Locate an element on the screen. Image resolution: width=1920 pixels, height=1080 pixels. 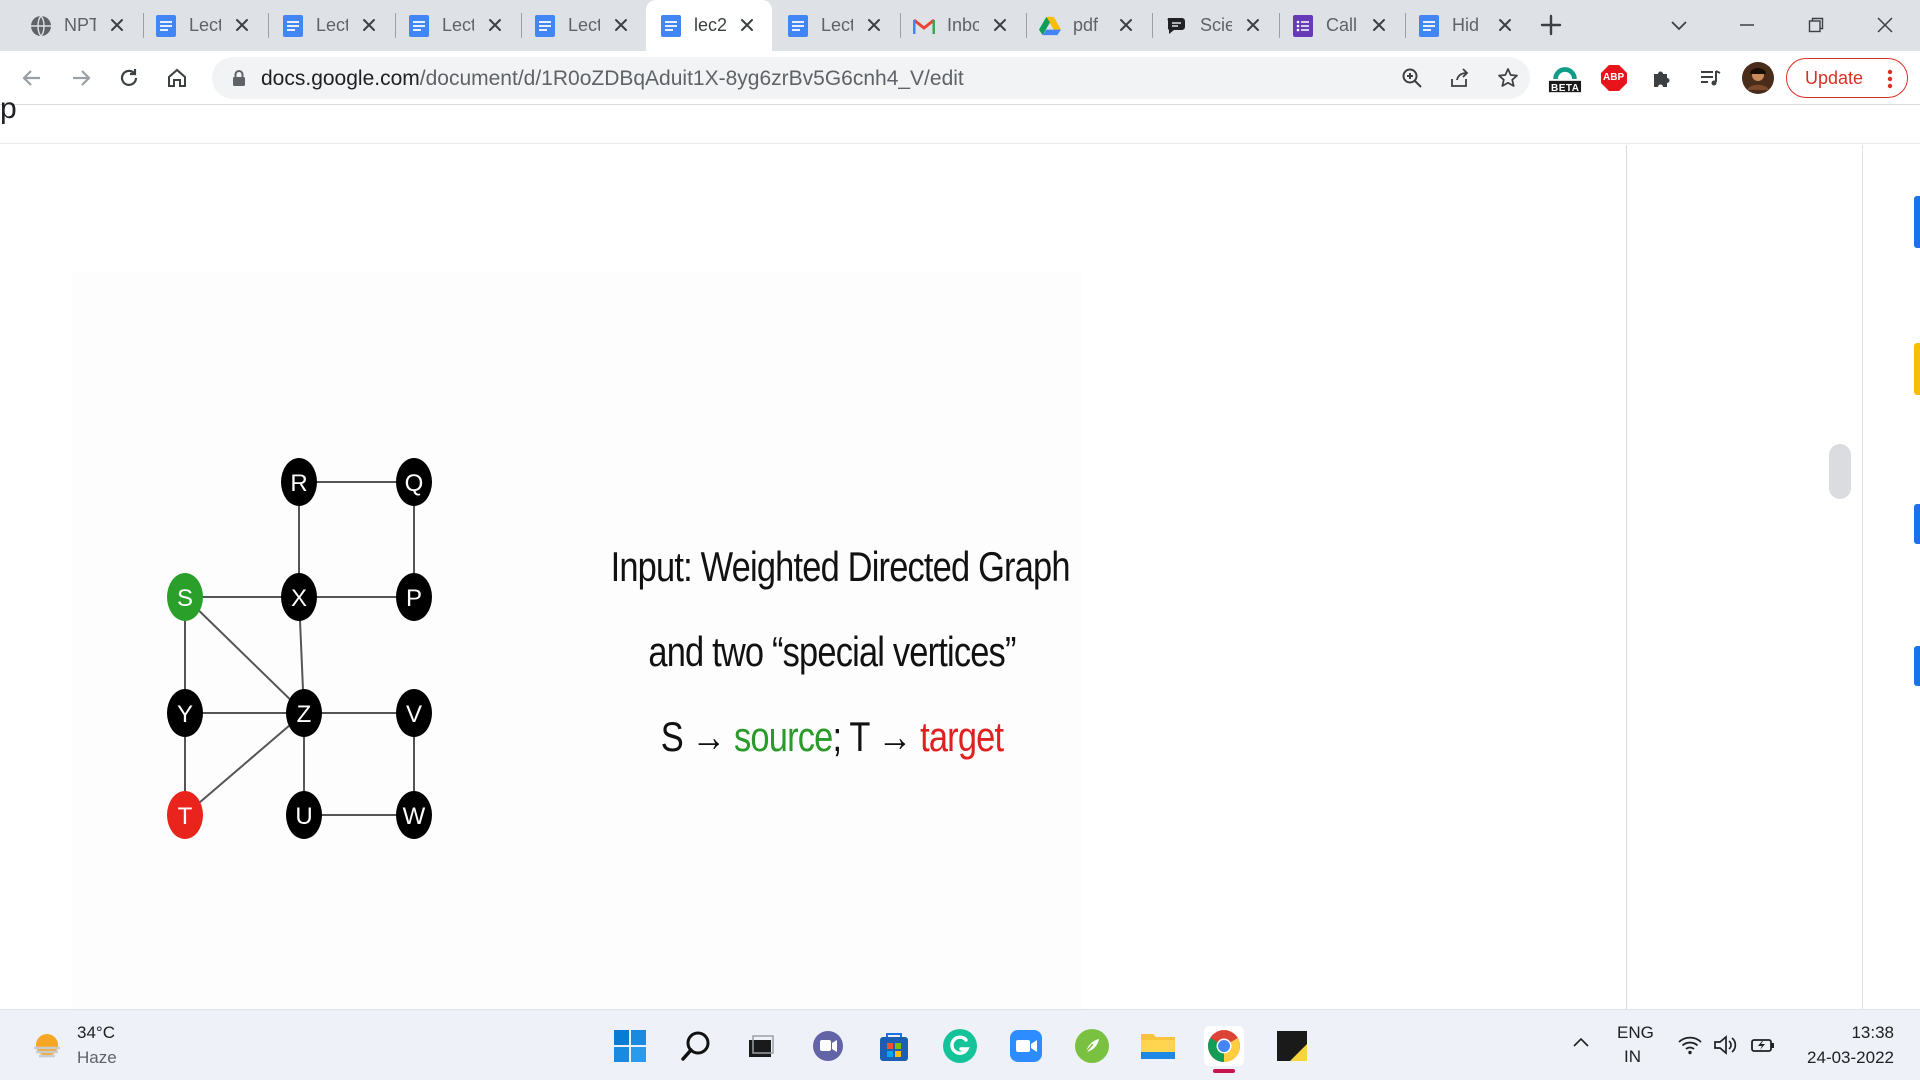
minimize-button is located at coordinates (1747, 25).